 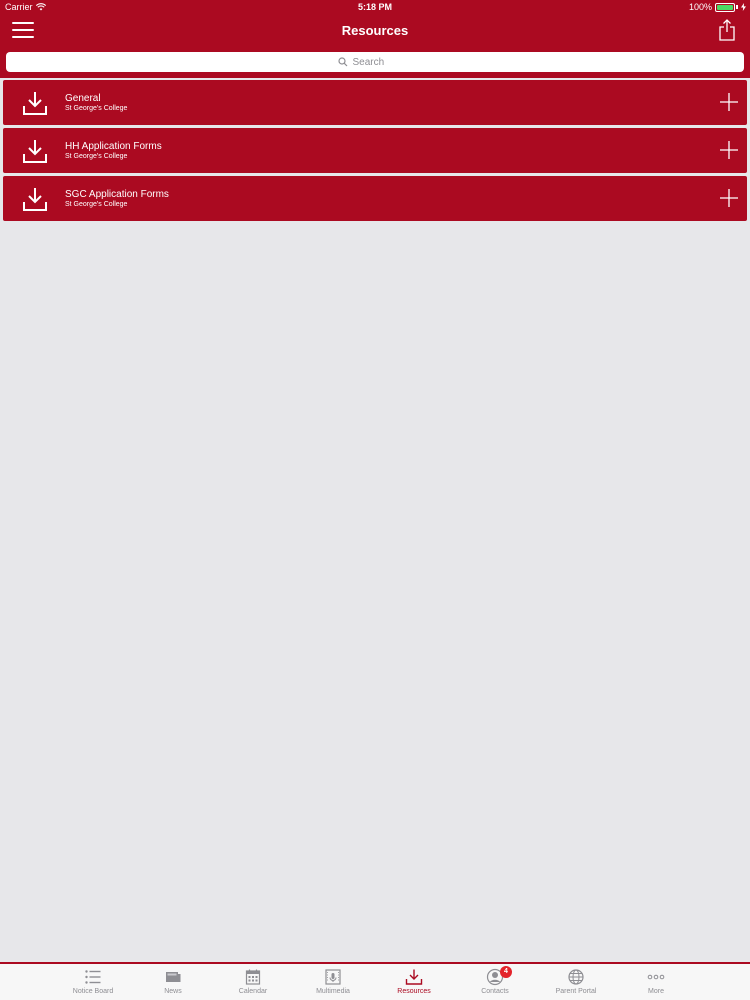 What do you see at coordinates (382, 62) in the screenshot?
I see `search-input` at bounding box center [382, 62].